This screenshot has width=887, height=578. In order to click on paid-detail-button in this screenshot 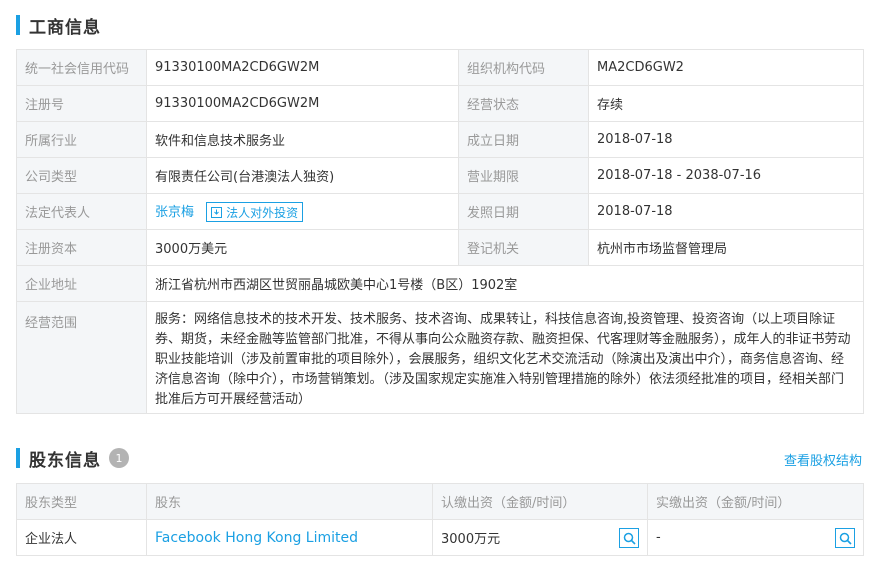, I will do `click(845, 538)`.